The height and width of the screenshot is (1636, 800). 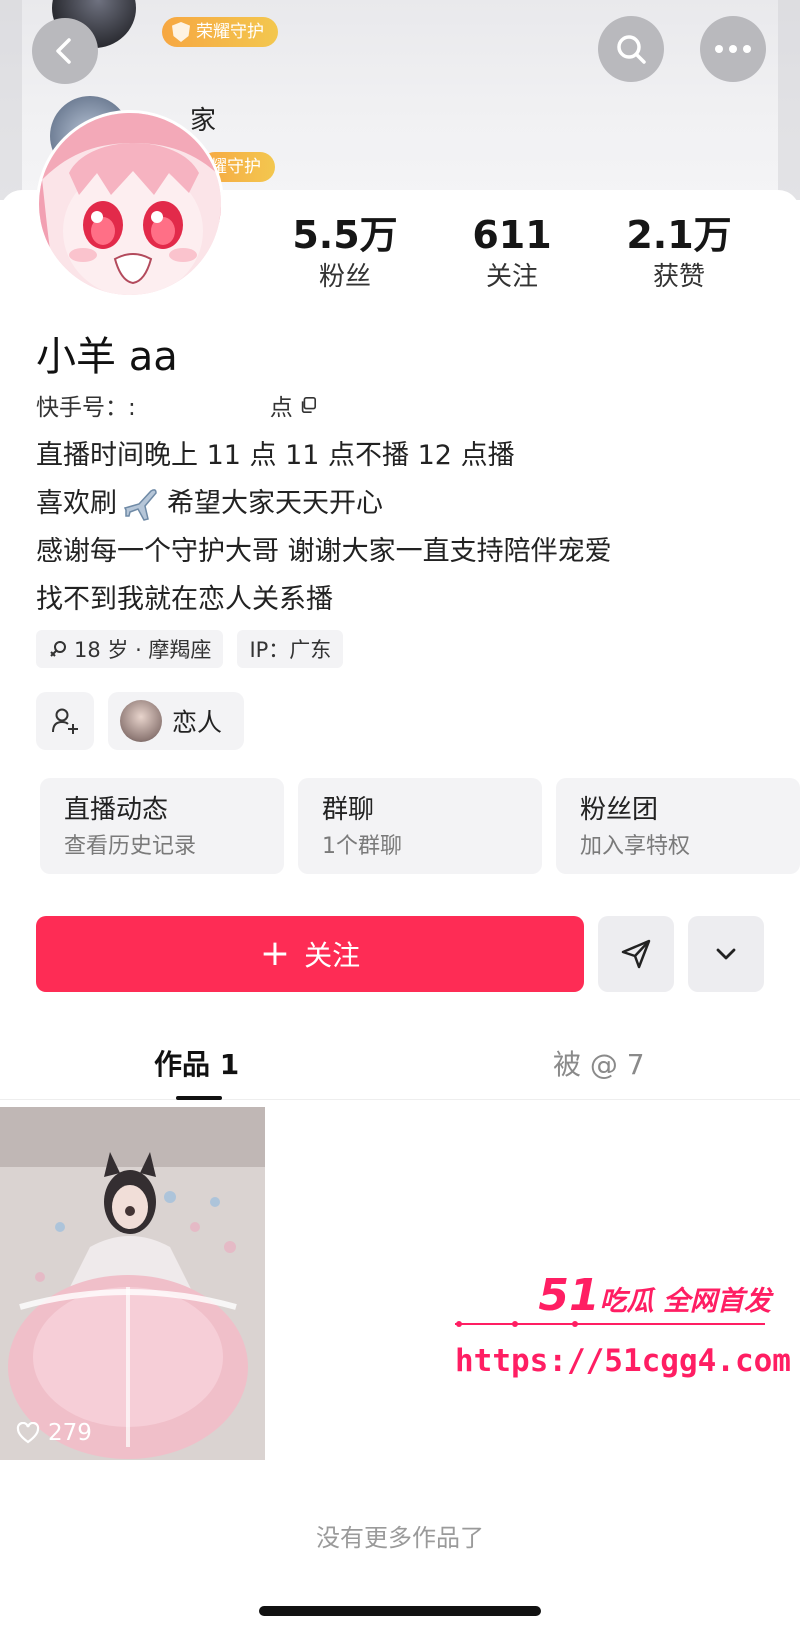 I want to click on following-count: 611, so click(x=512, y=235).